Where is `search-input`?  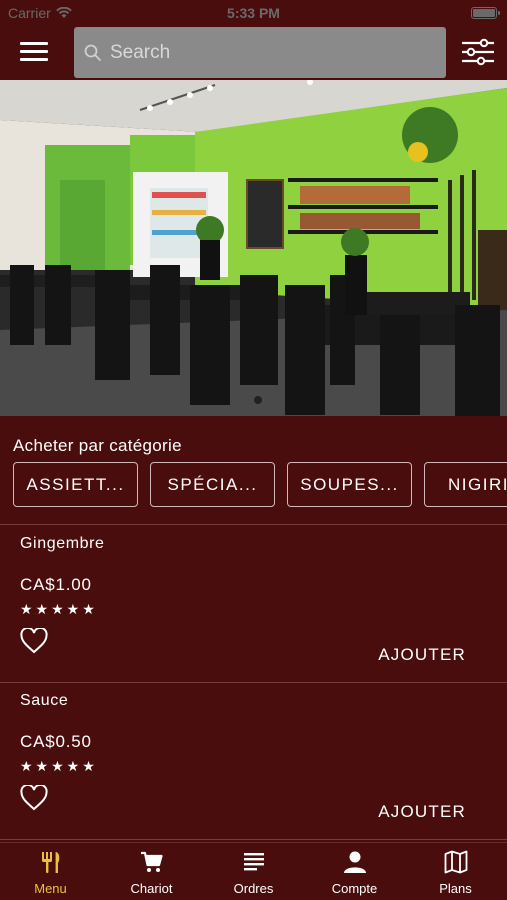
search-input is located at coordinates (260, 52).